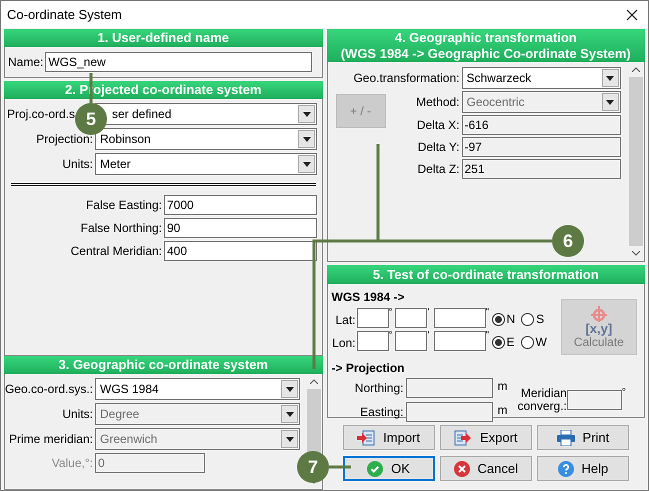 The image size is (649, 491). What do you see at coordinates (382, 412) in the screenshot?
I see `field-label: Easting:` at bounding box center [382, 412].